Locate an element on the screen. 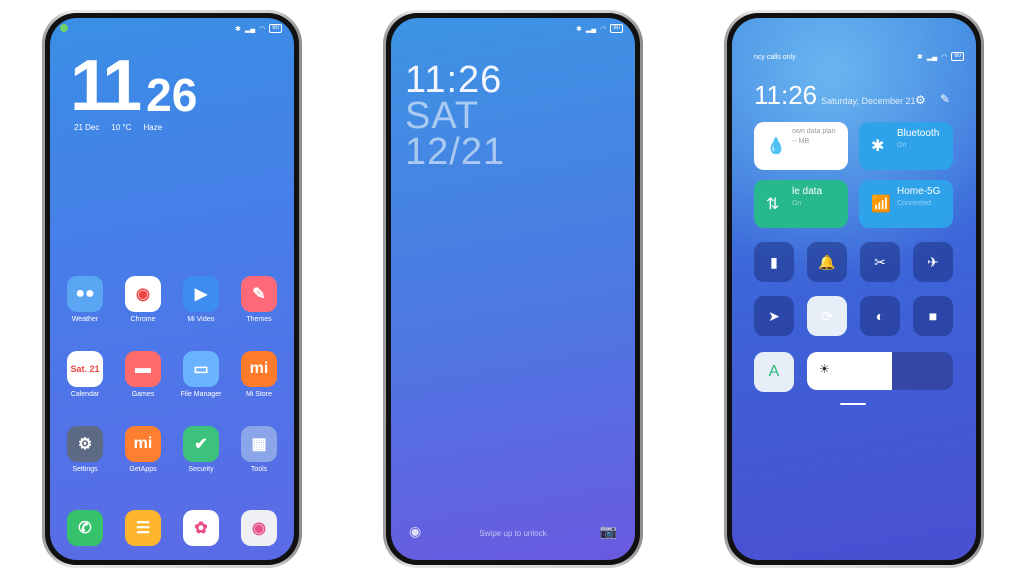  toggle-airplane: ✈ is located at coordinates (933, 262).